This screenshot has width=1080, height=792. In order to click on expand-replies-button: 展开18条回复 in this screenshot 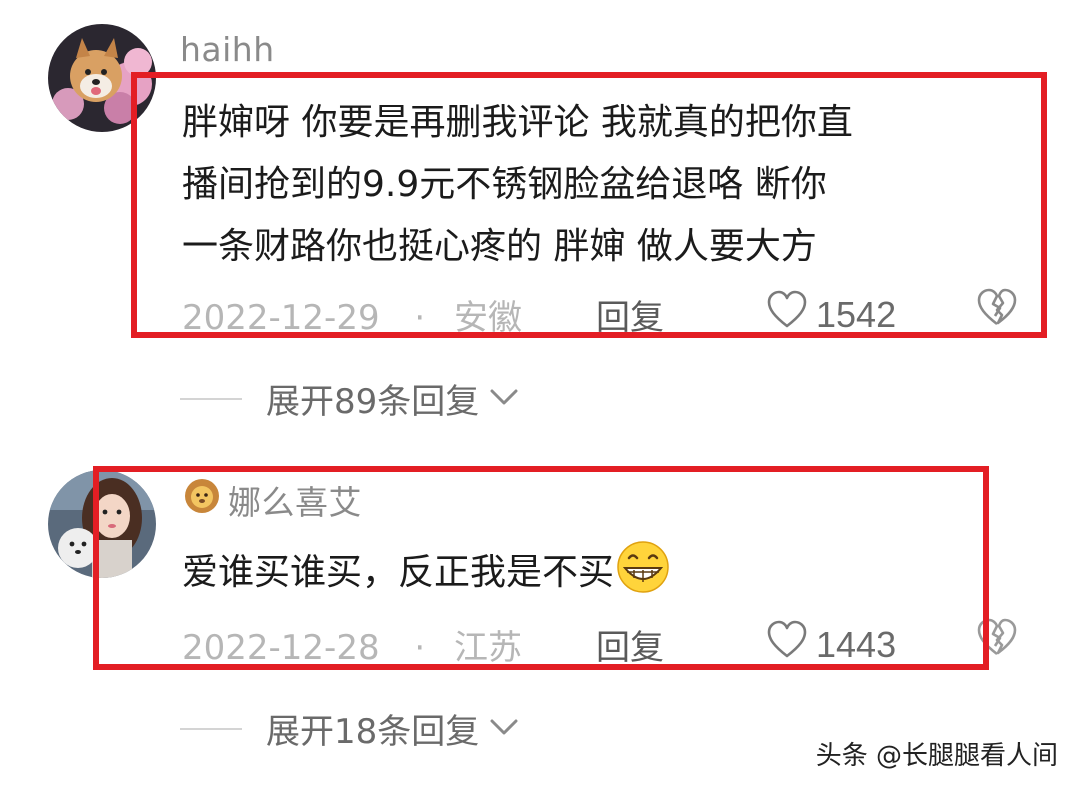, I will do `click(349, 728)`.